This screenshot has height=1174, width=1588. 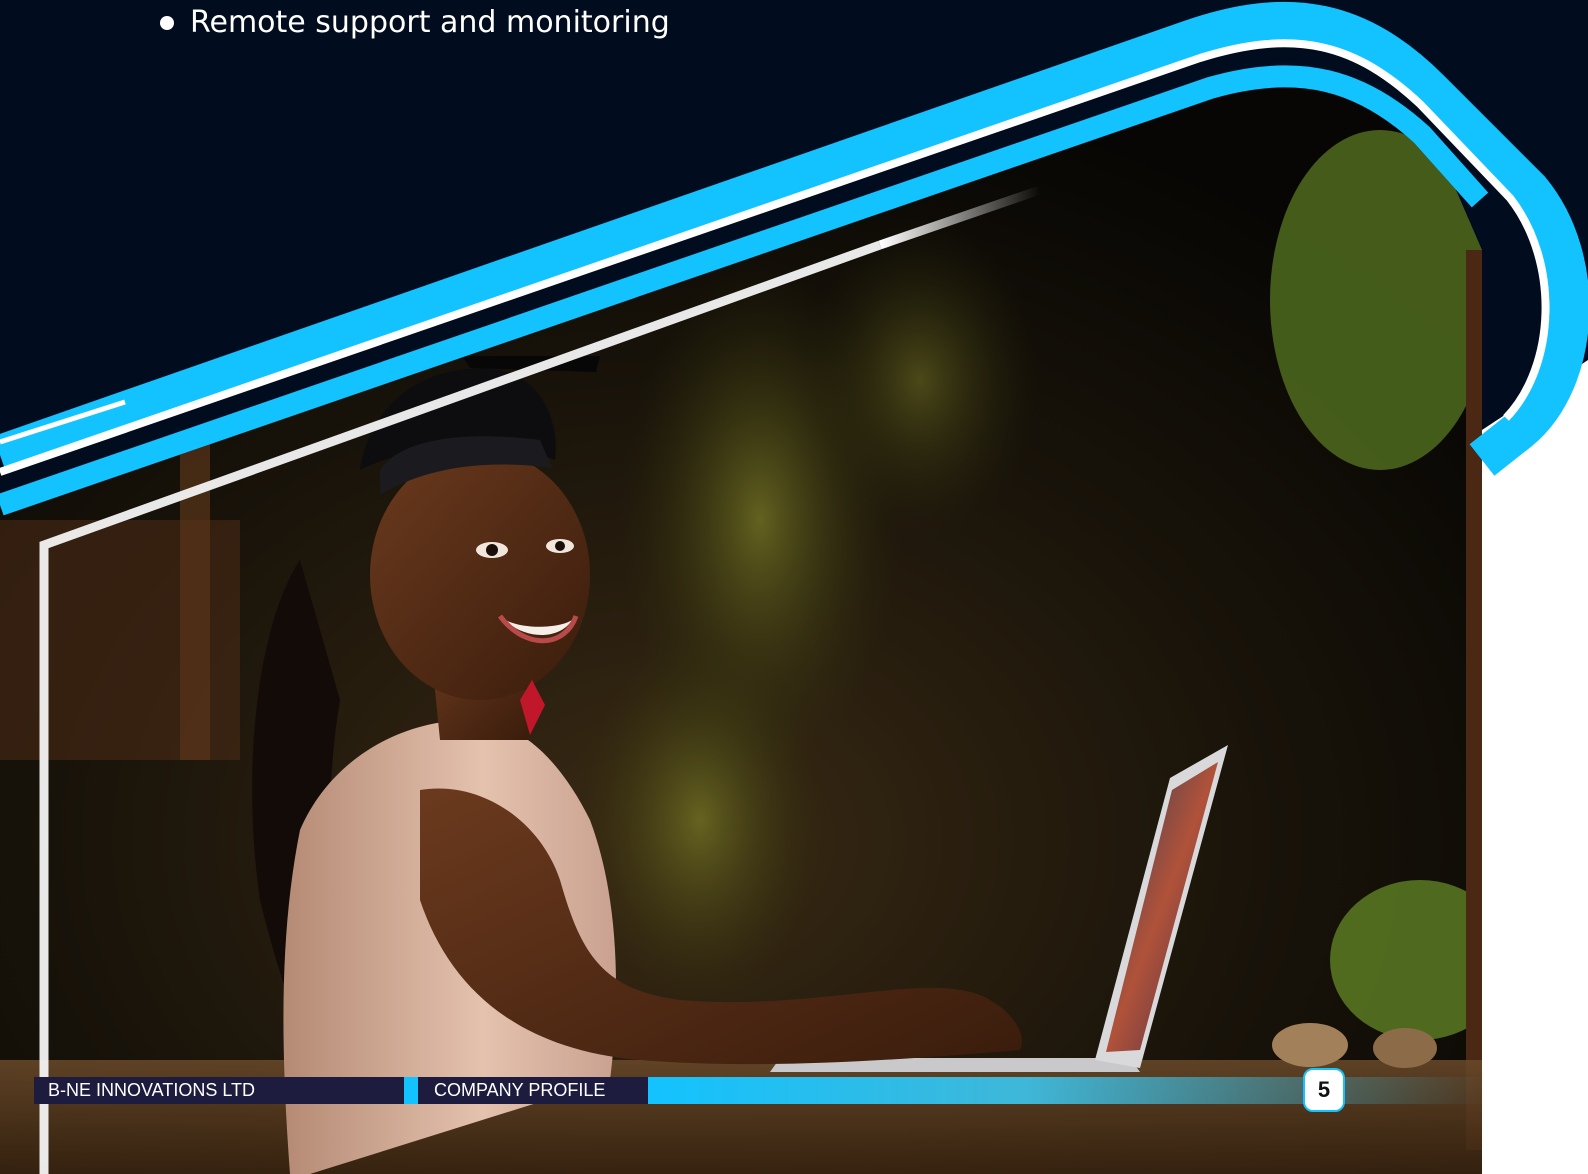 What do you see at coordinates (1068, 1090) in the screenshot?
I see `footer-gradient-bar` at bounding box center [1068, 1090].